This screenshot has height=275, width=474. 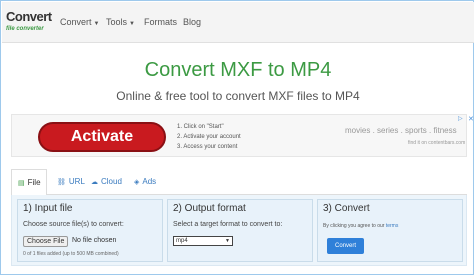 I want to click on tab-file-label: File, so click(x=34, y=182).